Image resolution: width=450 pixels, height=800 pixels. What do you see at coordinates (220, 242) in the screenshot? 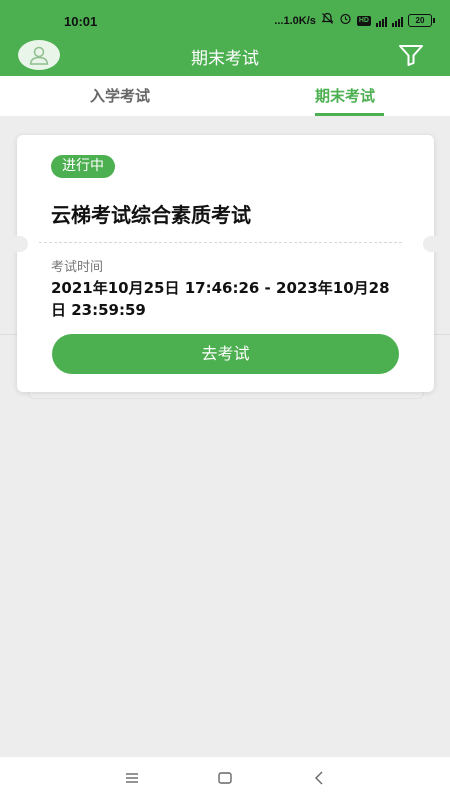
I see `card-divider` at bounding box center [220, 242].